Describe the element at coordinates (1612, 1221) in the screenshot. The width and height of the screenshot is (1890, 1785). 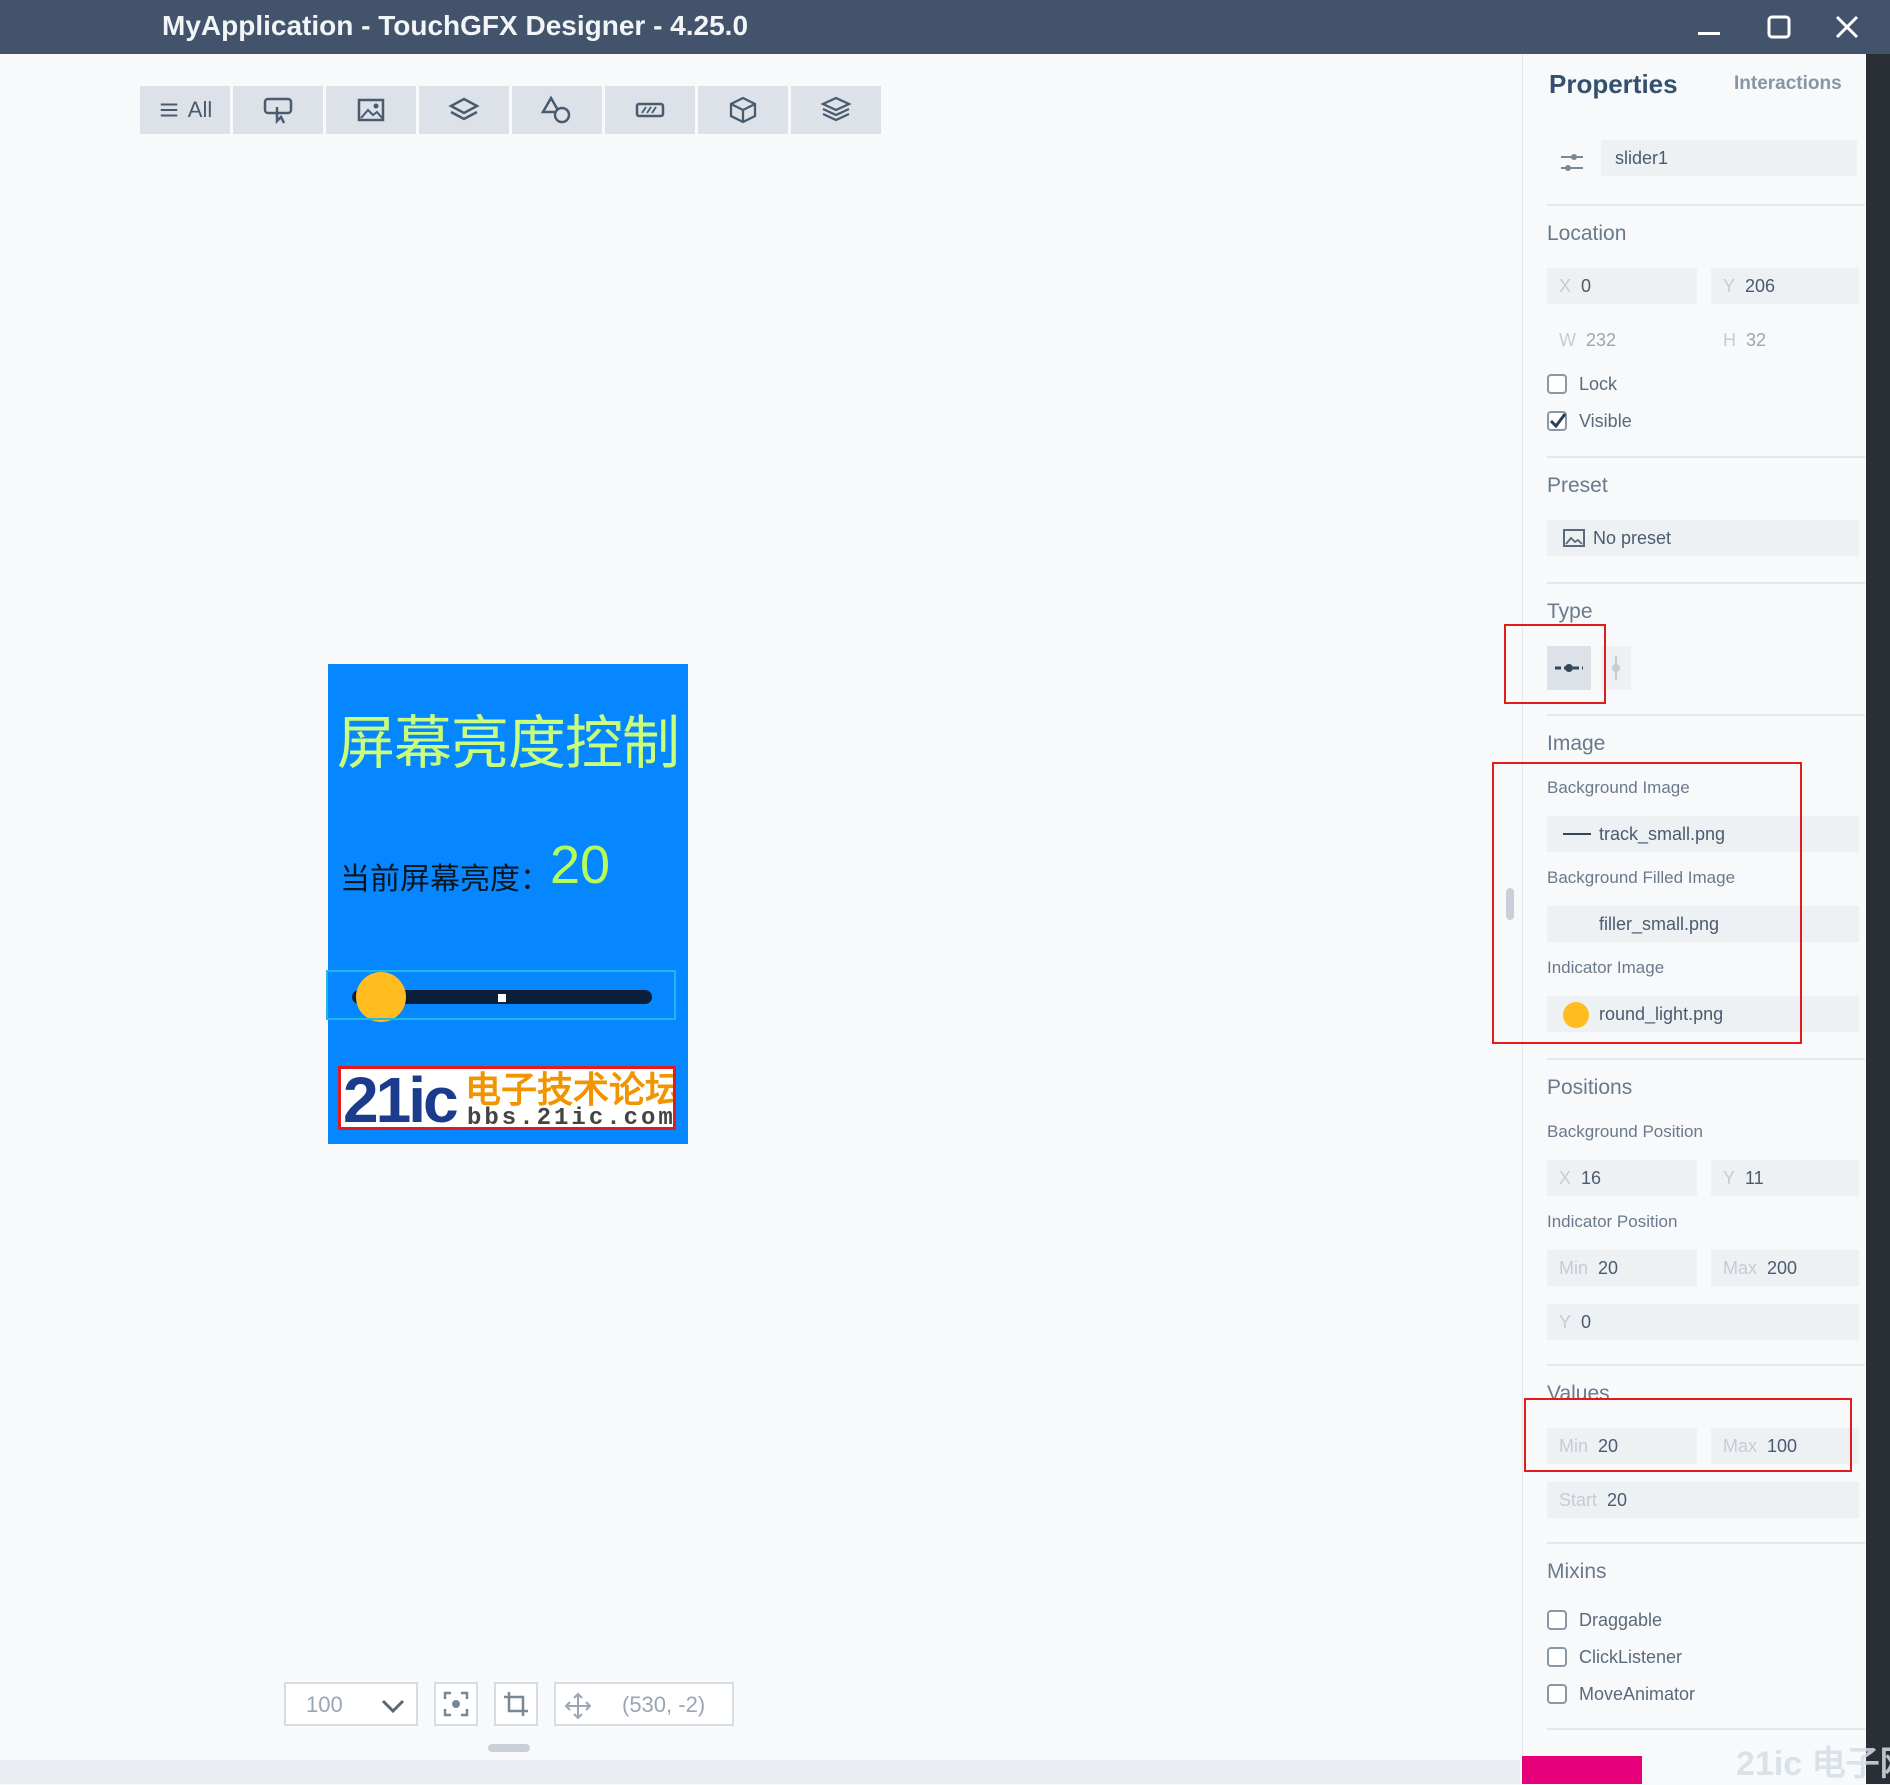
I see `indicator-position-label: Indicator Position` at that location.